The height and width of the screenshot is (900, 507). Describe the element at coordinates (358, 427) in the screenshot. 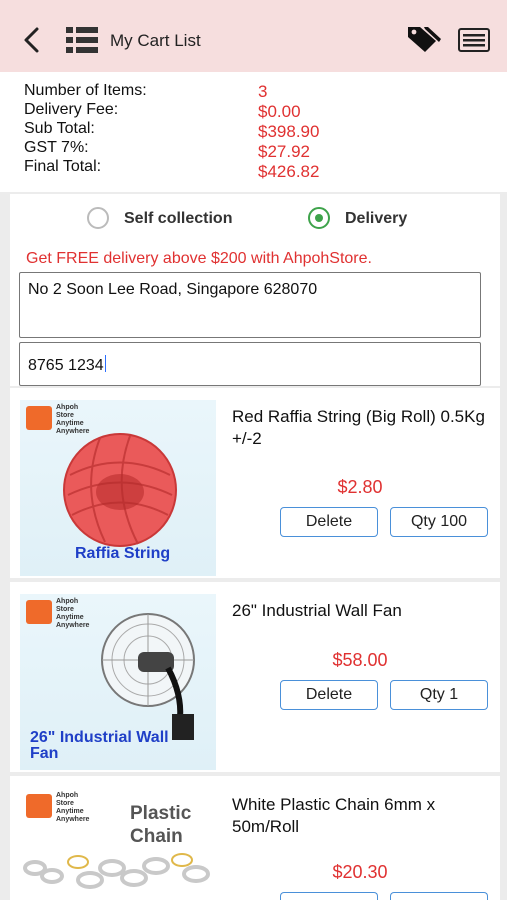

I see `product-name: Red Raffia String (Big Roll) 0.5Kg +/-2` at that location.